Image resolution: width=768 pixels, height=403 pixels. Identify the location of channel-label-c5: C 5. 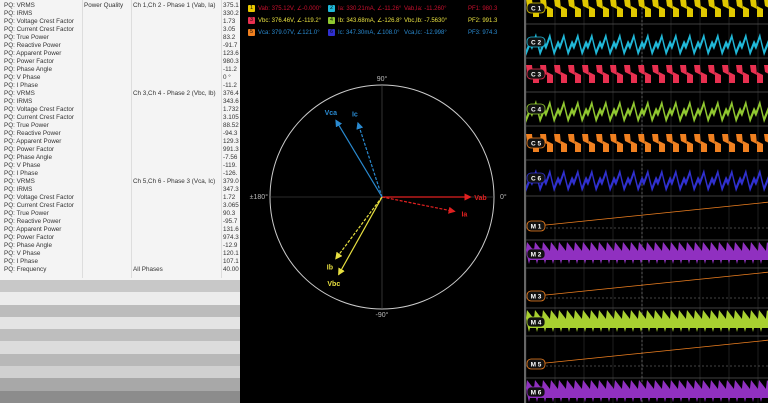
(536, 143).